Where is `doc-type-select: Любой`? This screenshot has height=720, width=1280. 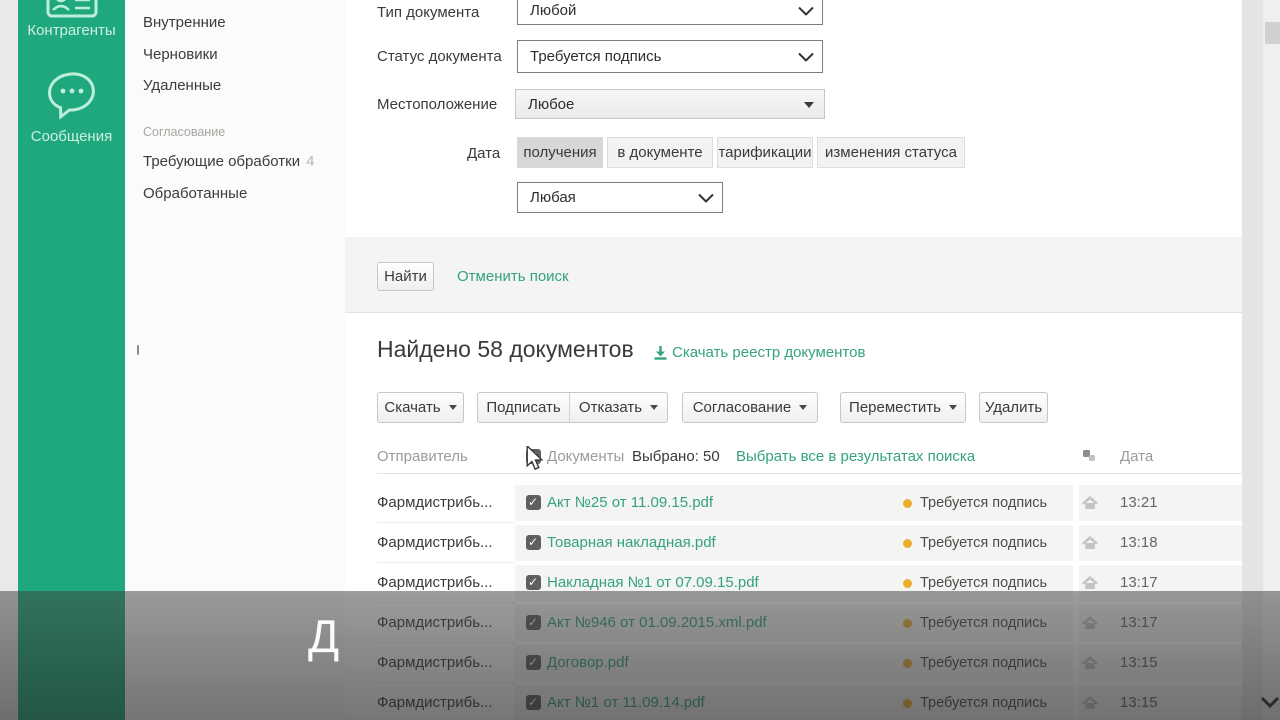
doc-type-select: Любой is located at coordinates (670, 12).